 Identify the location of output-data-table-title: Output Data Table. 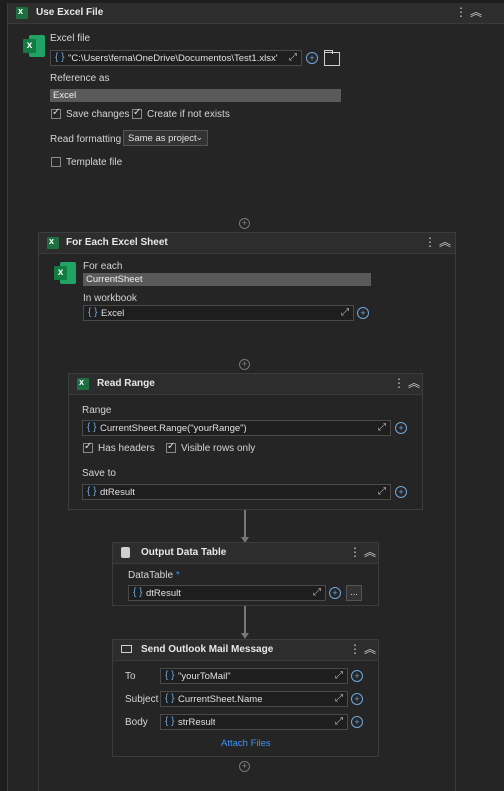
(184, 552).